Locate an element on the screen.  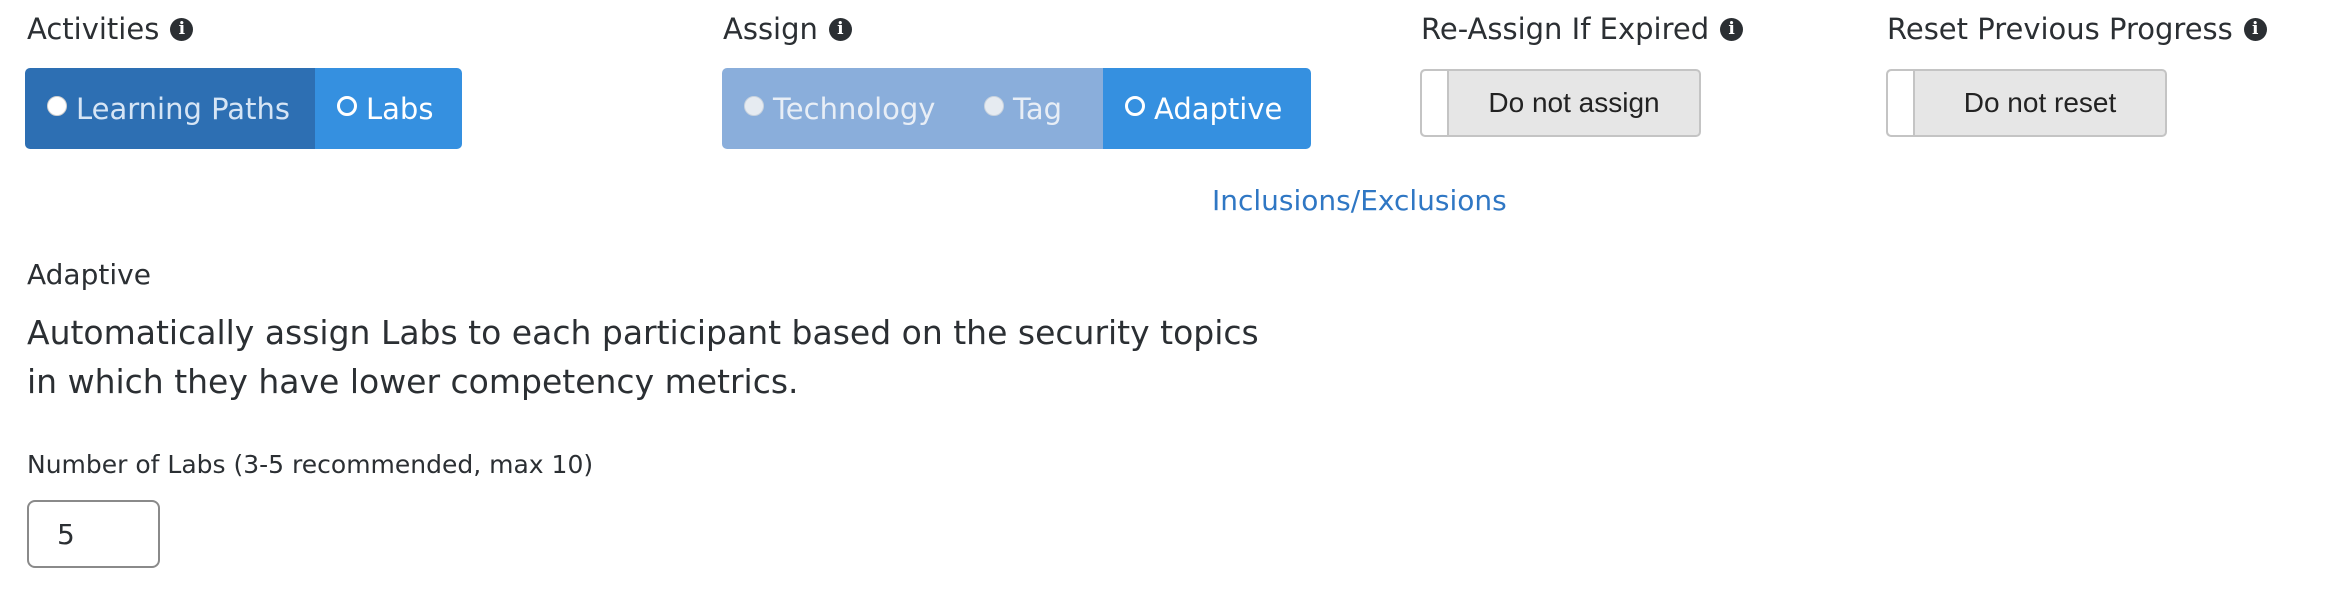
reset-label: Reset Previous Progress i is located at coordinates (2077, 29).